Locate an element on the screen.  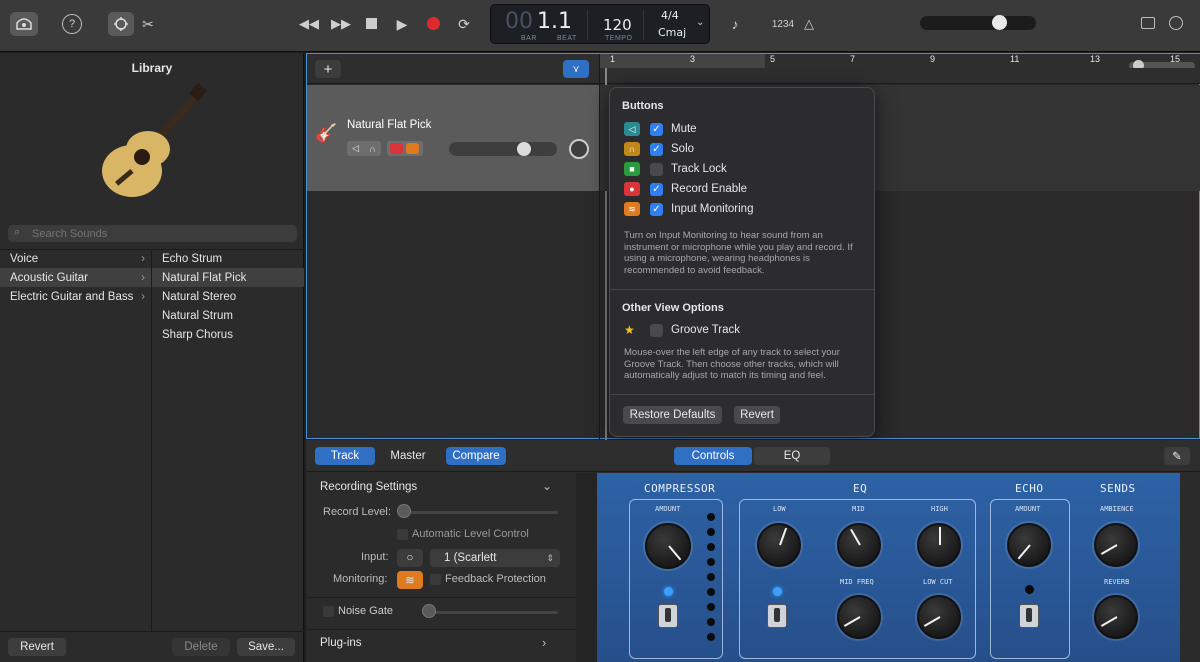
eq-mid-freq-knob is located at coordinates (859, 617).